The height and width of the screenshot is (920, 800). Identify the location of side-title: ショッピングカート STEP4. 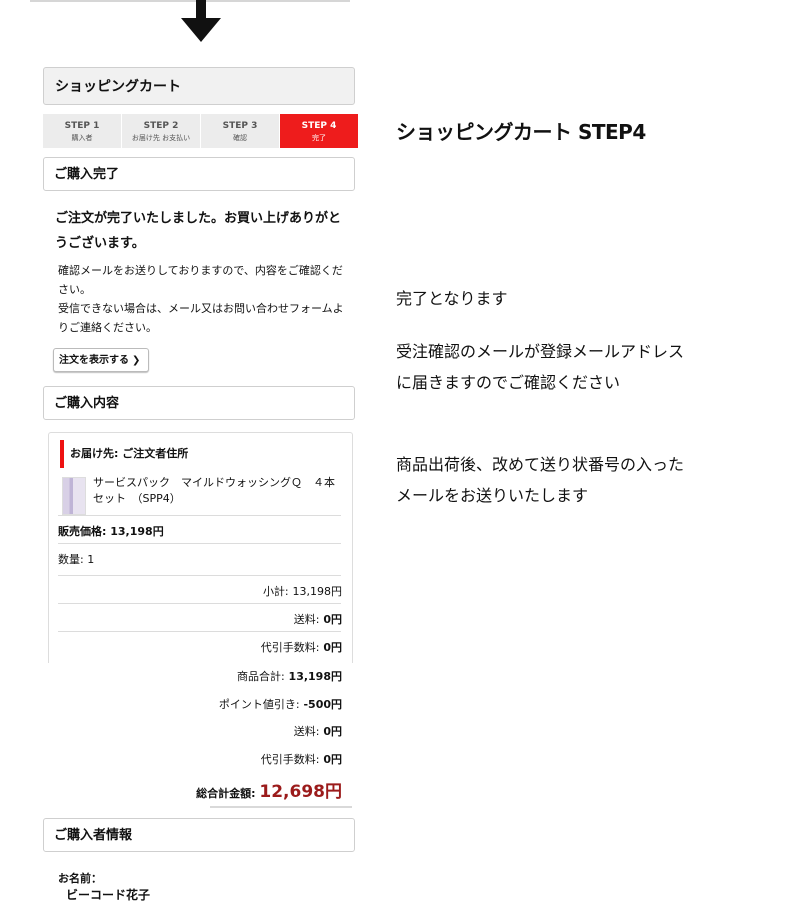
(521, 132).